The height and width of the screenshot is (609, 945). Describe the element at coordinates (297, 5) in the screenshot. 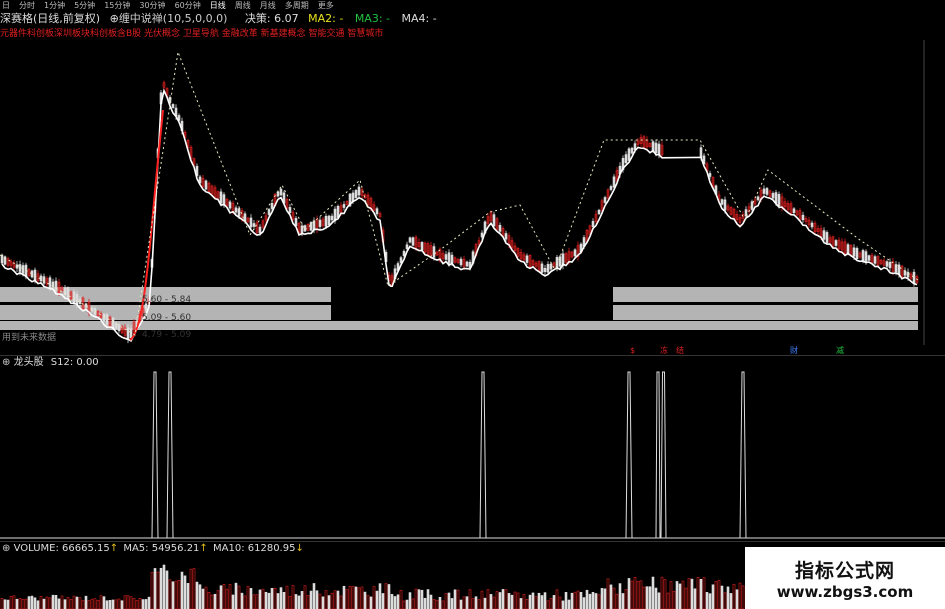

I see `period-tab: 多周期` at that location.